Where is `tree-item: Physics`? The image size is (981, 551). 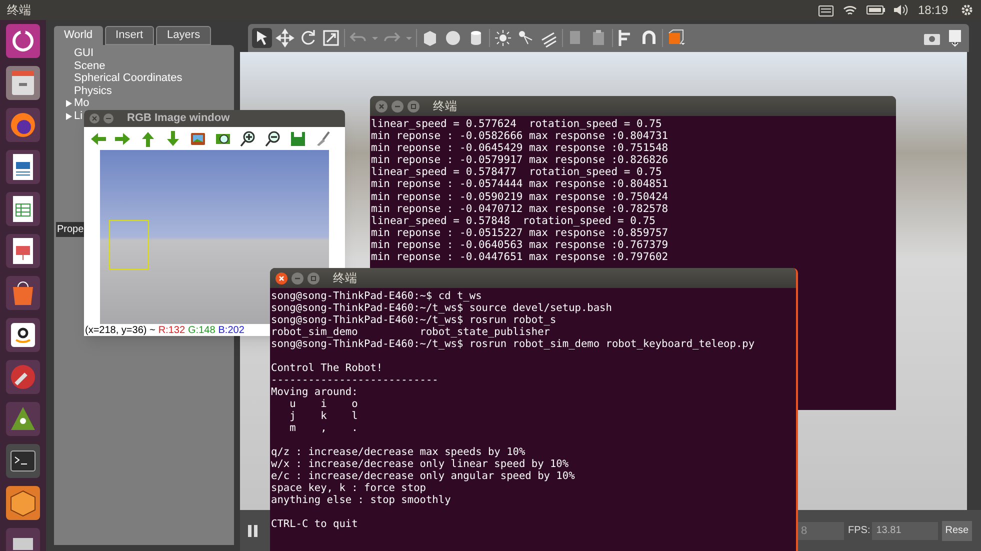
tree-item: Physics is located at coordinates (93, 90).